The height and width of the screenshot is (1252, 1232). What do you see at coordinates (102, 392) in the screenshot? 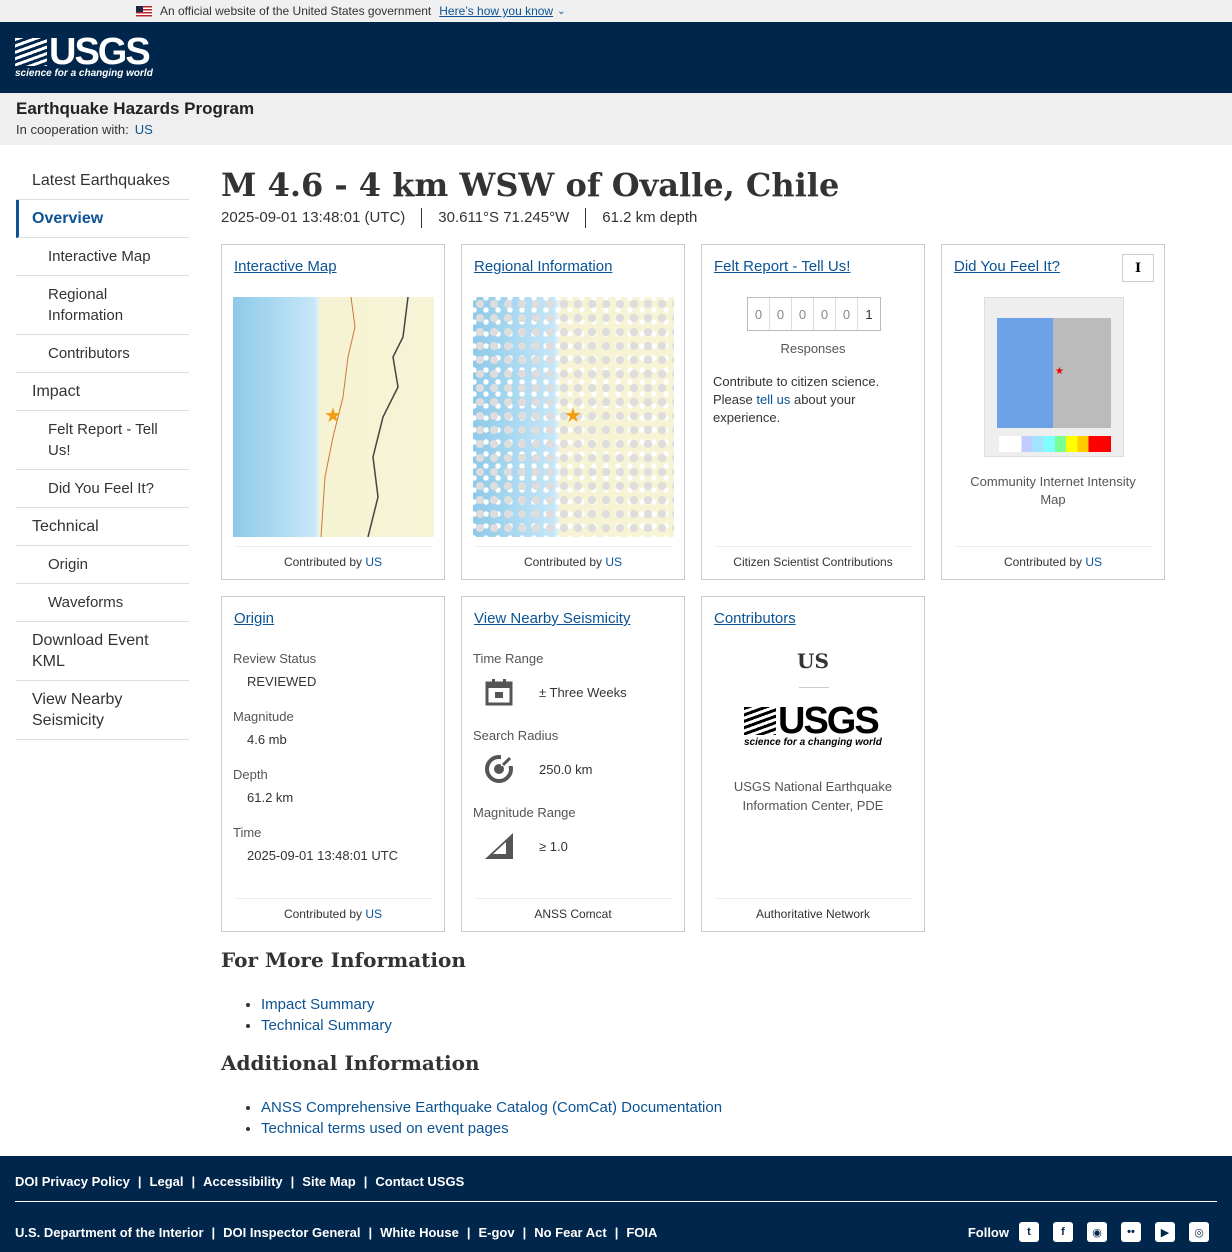
I see `sidebar-item-impact: Impact` at bounding box center [102, 392].